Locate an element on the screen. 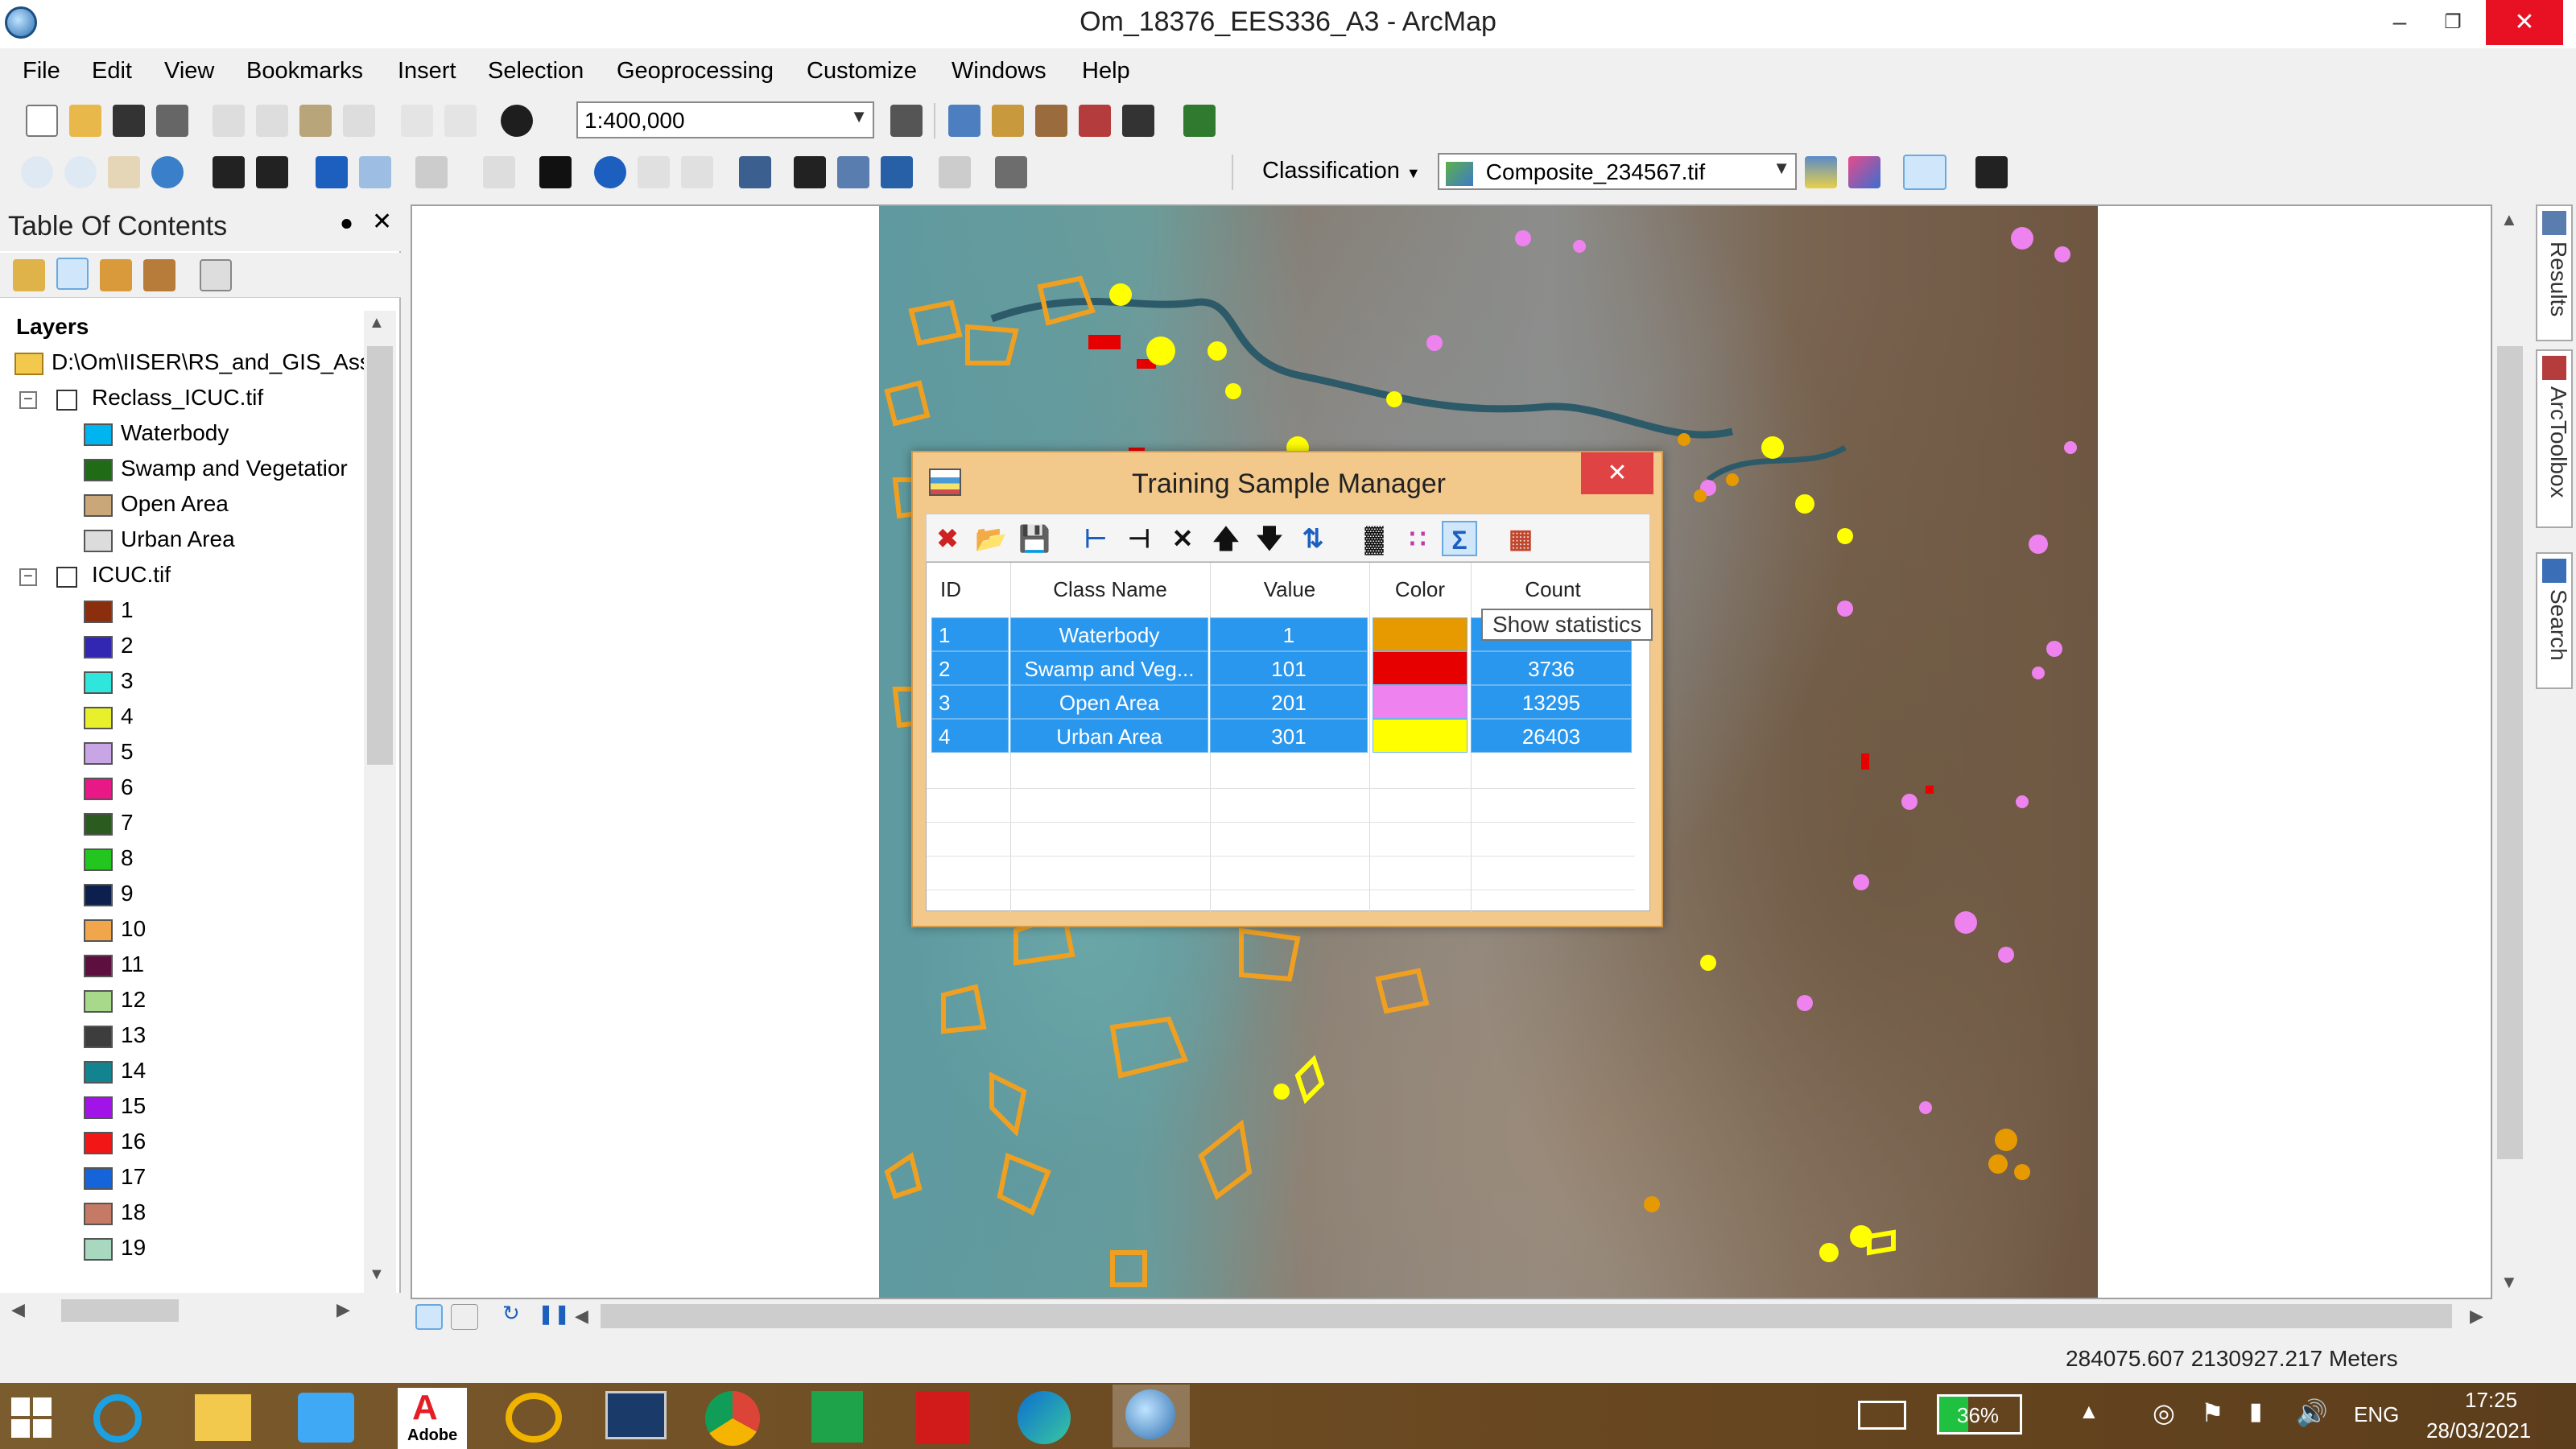 This screenshot has height=1449, width=2576. data-view-icon is located at coordinates (429, 1317).